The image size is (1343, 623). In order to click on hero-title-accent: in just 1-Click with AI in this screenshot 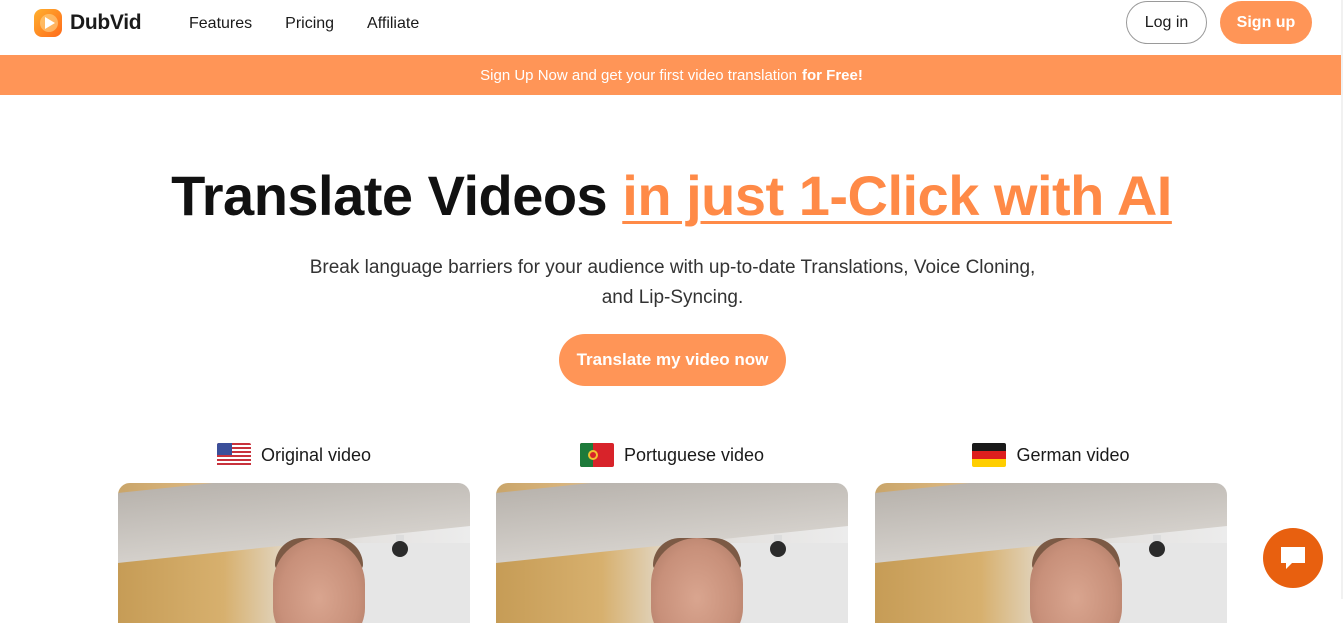, I will do `click(897, 195)`.